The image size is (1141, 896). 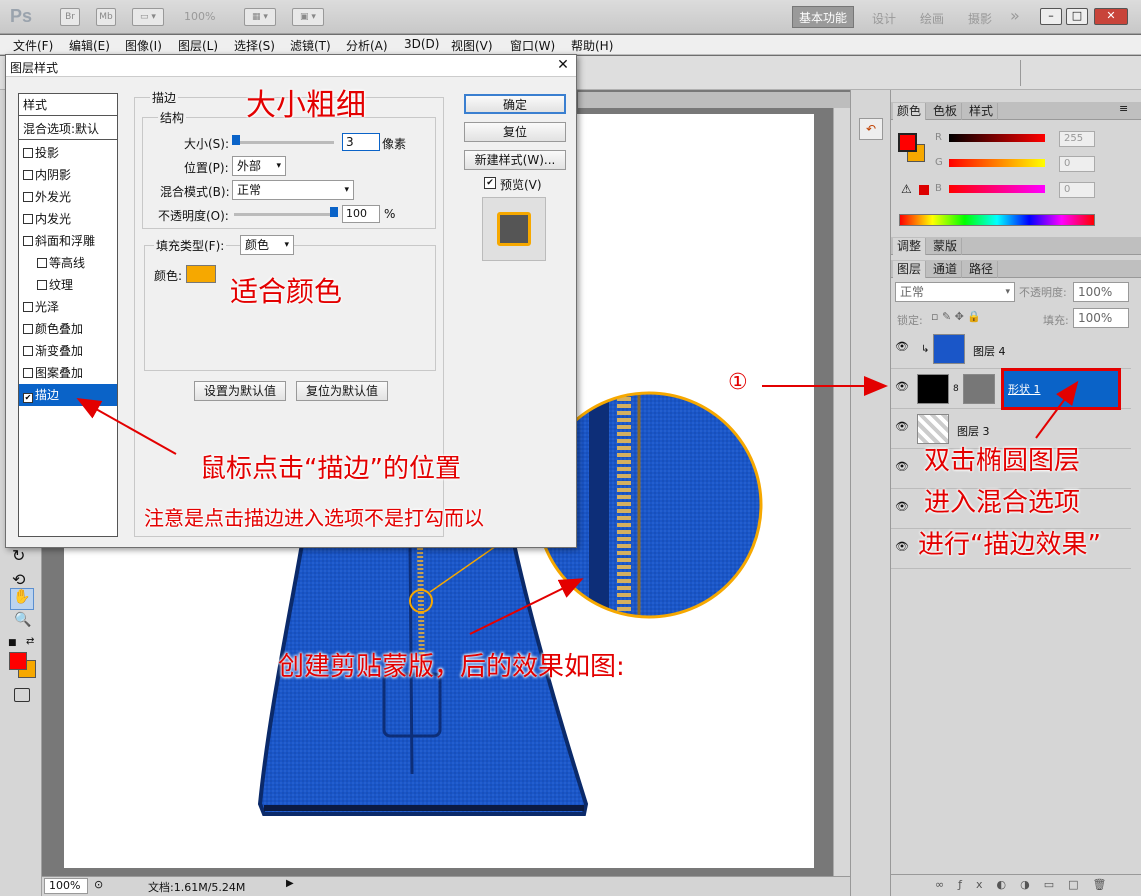 What do you see at coordinates (330, 469) in the screenshot?
I see `annotation-click-stroke: 鼠标点击“描边”的位置` at bounding box center [330, 469].